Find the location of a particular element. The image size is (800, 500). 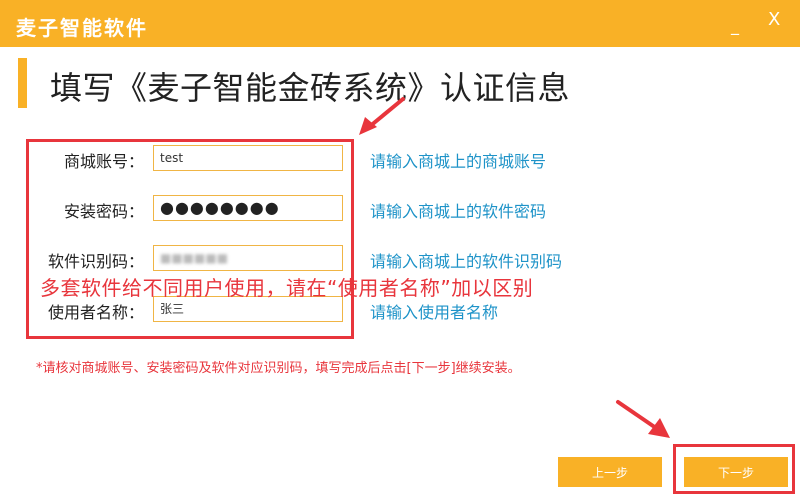

heading-accent-bar is located at coordinates (22, 83).